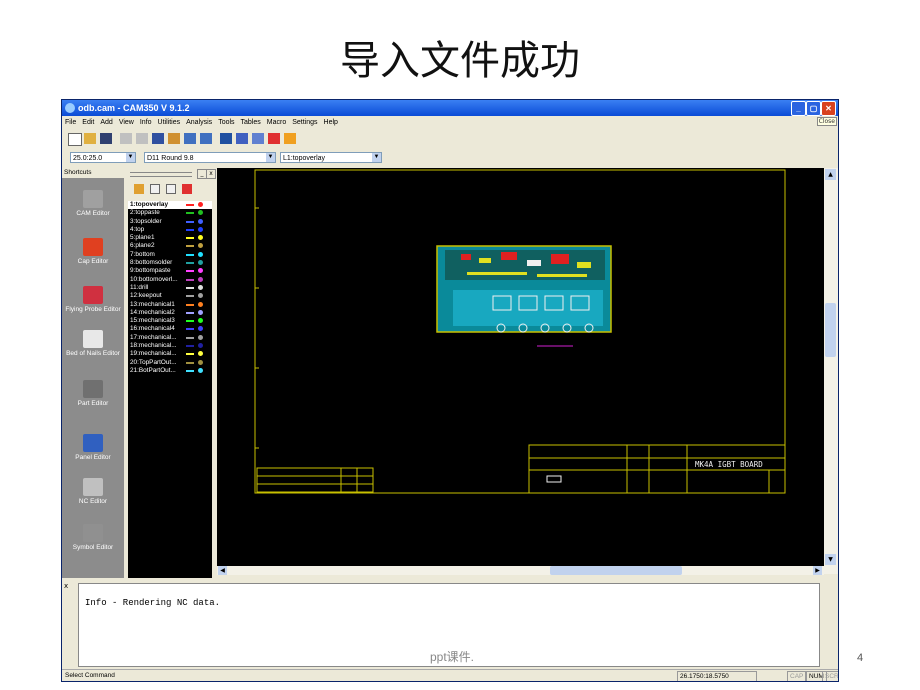 This screenshot has height=690, width=920. I want to click on scroll-left-icon: ◀, so click(222, 570).